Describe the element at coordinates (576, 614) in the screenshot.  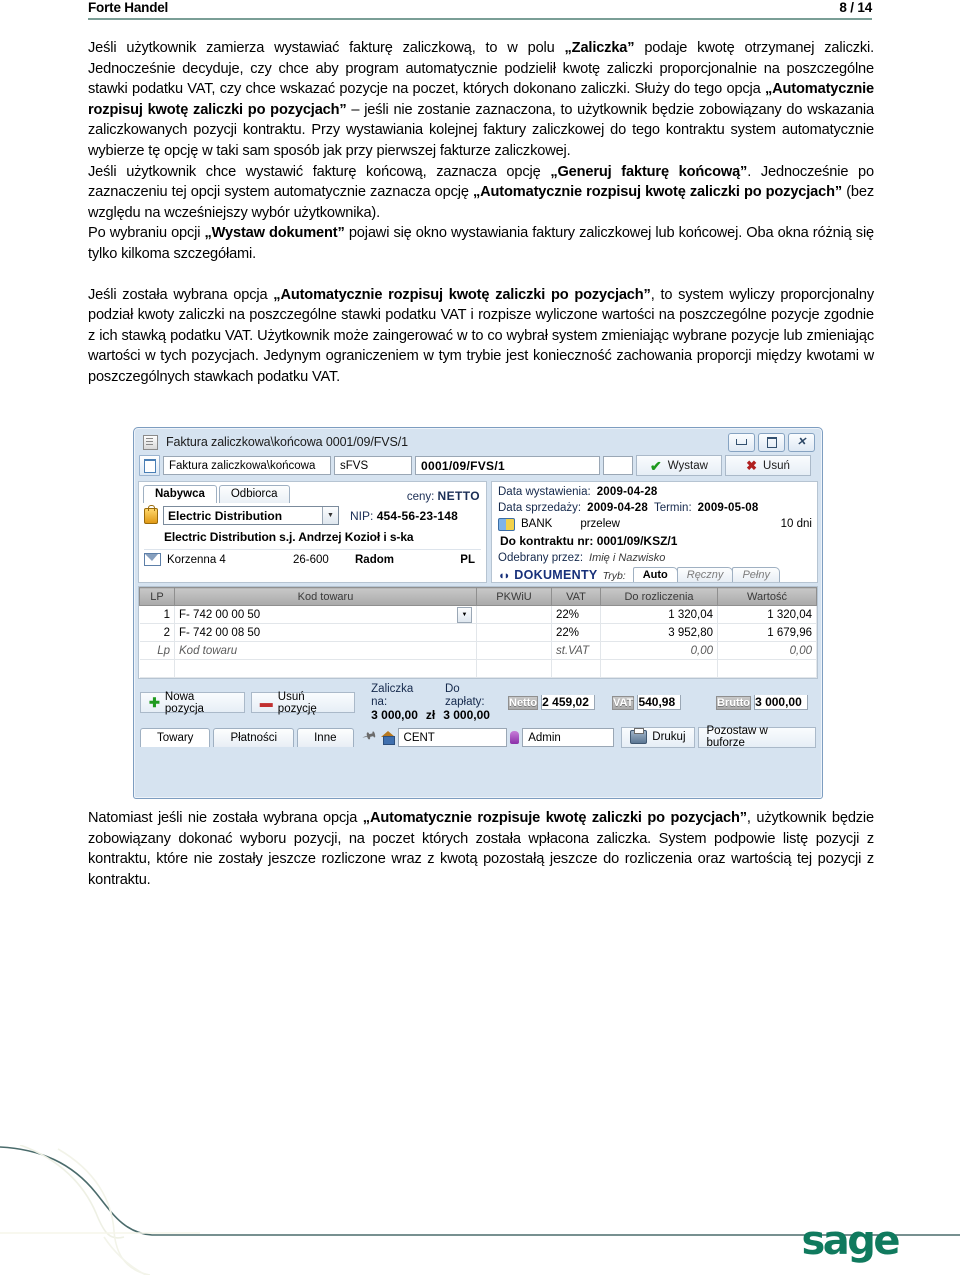
I see `cell-vat: 22%` at that location.